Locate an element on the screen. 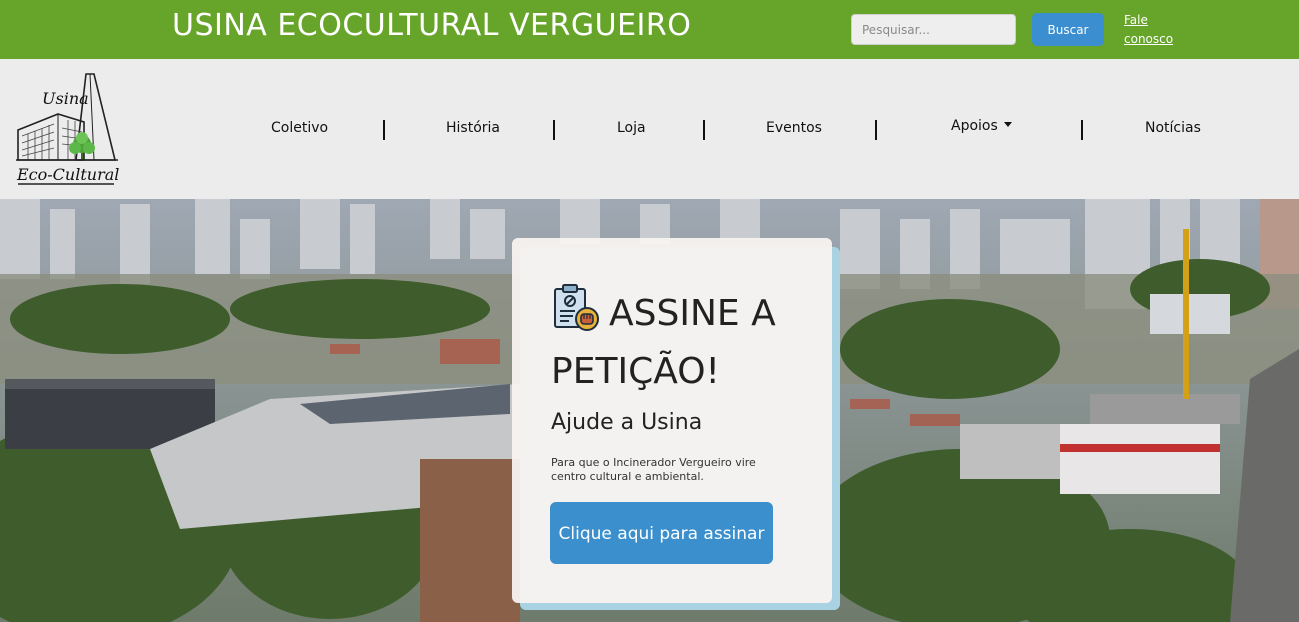  nav-item-eventos: Eventos is located at coordinates (794, 128).